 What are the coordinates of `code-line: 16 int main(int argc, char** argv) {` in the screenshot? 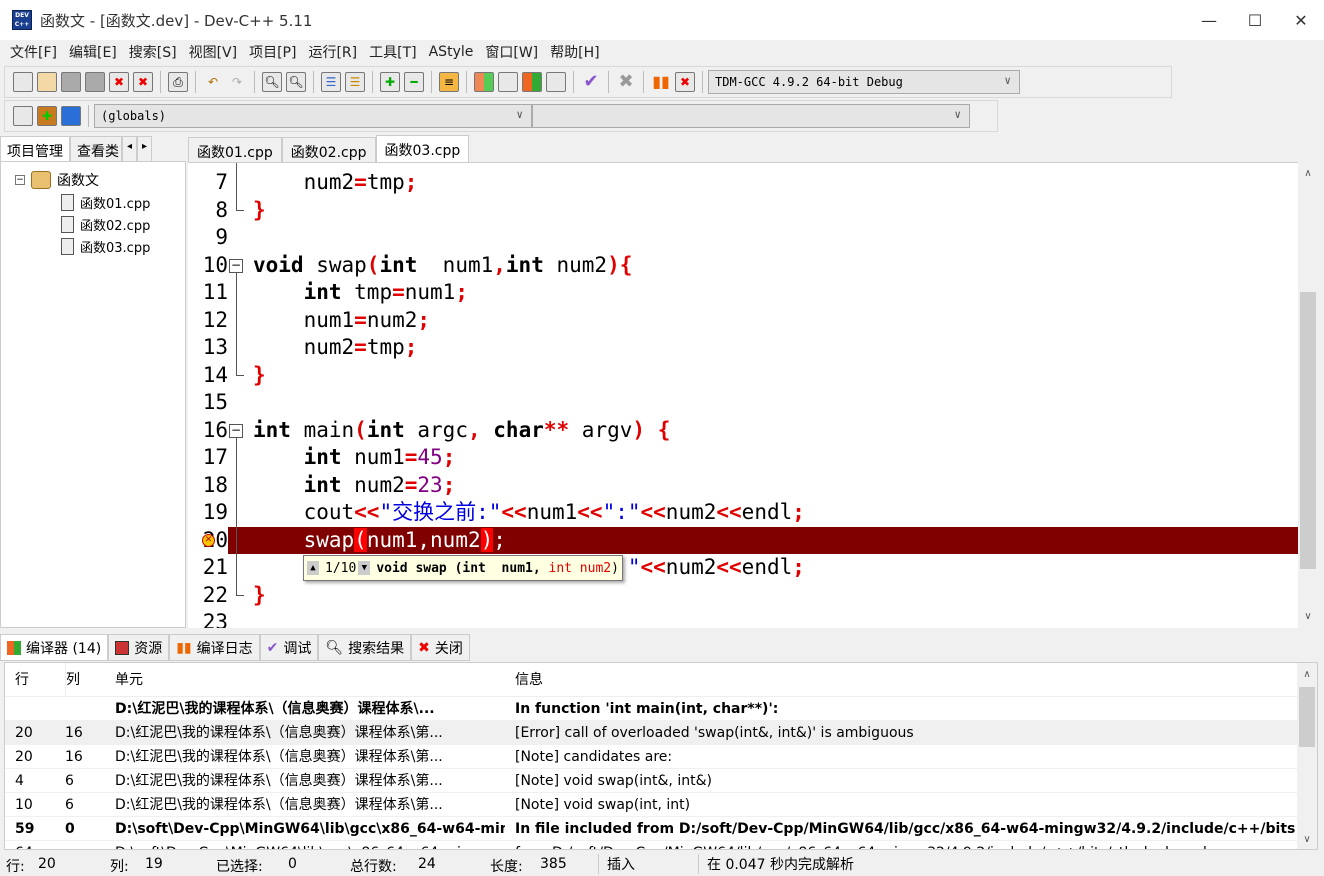 It's located at (743, 430).